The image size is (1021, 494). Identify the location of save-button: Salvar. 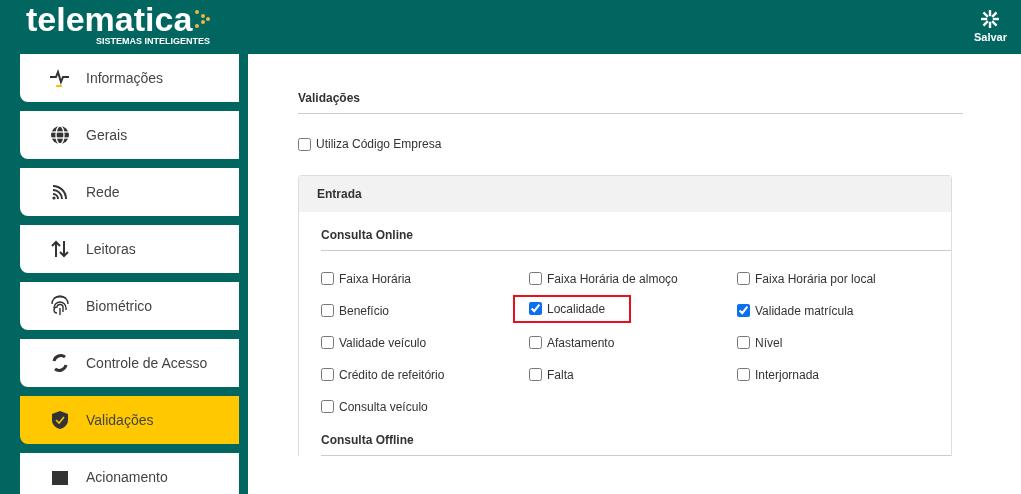
(990, 26).